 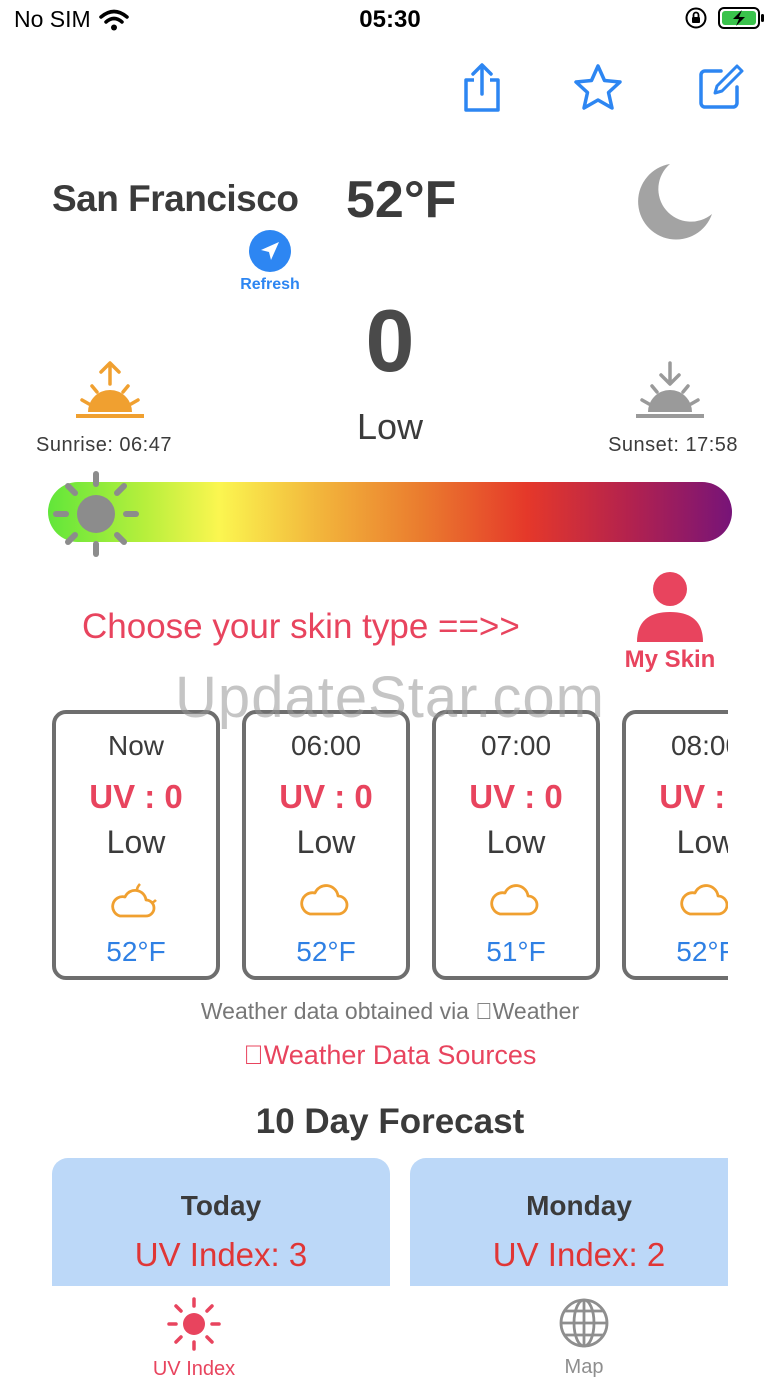 I want to click on hour-time: 06:00, so click(x=326, y=745).